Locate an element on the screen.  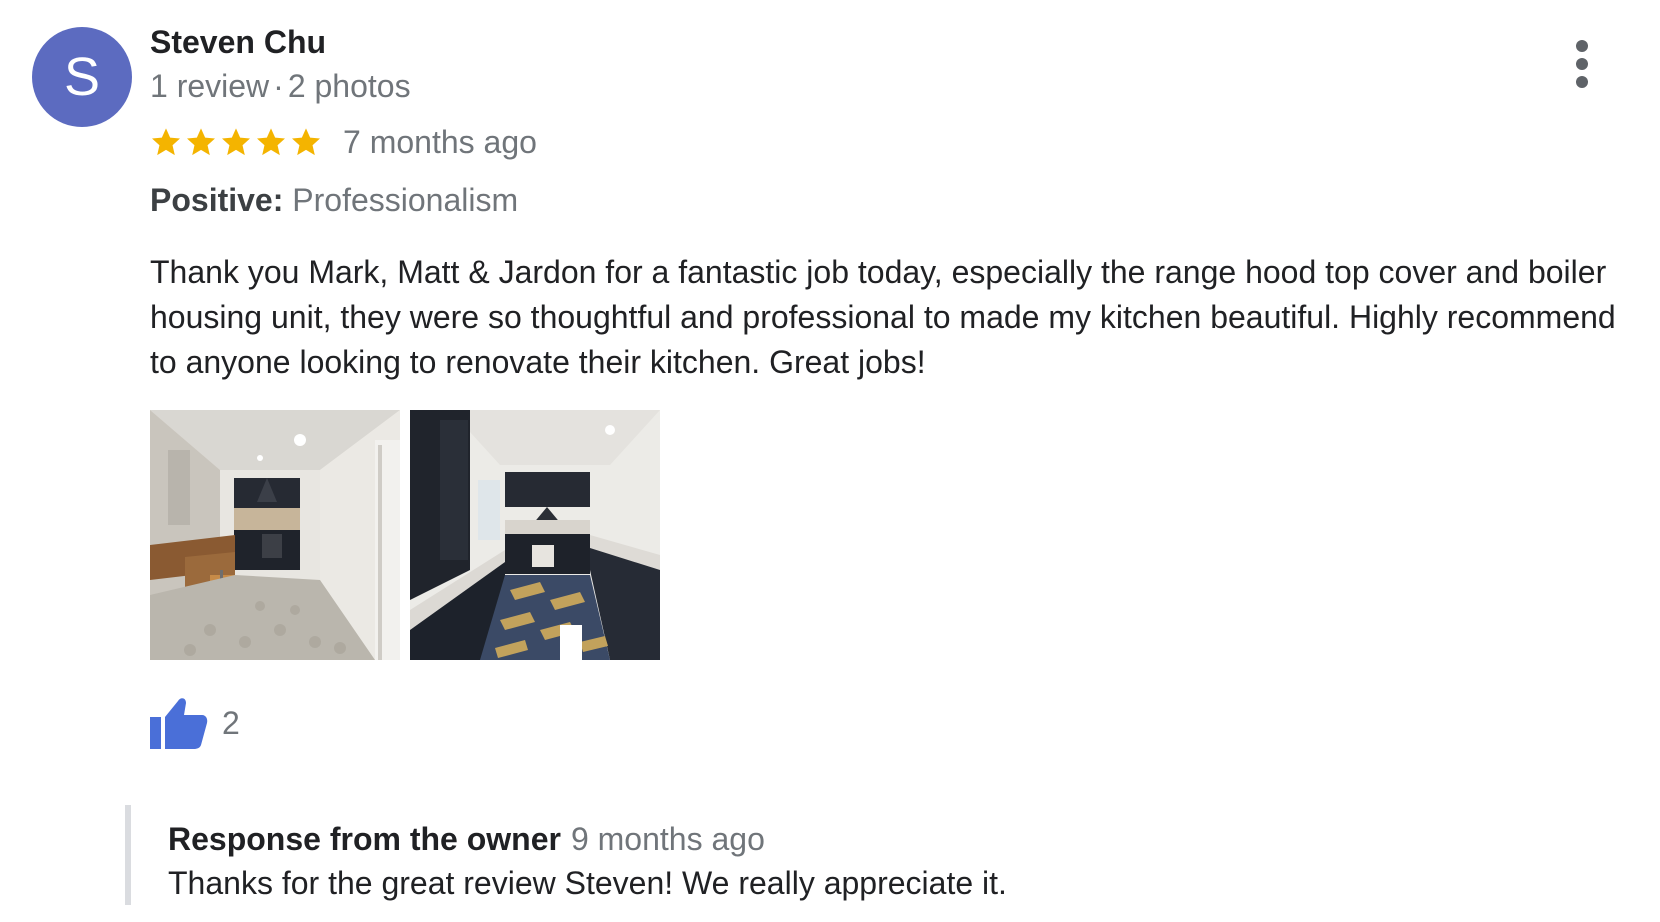
avatar: S is located at coordinates (82, 77).